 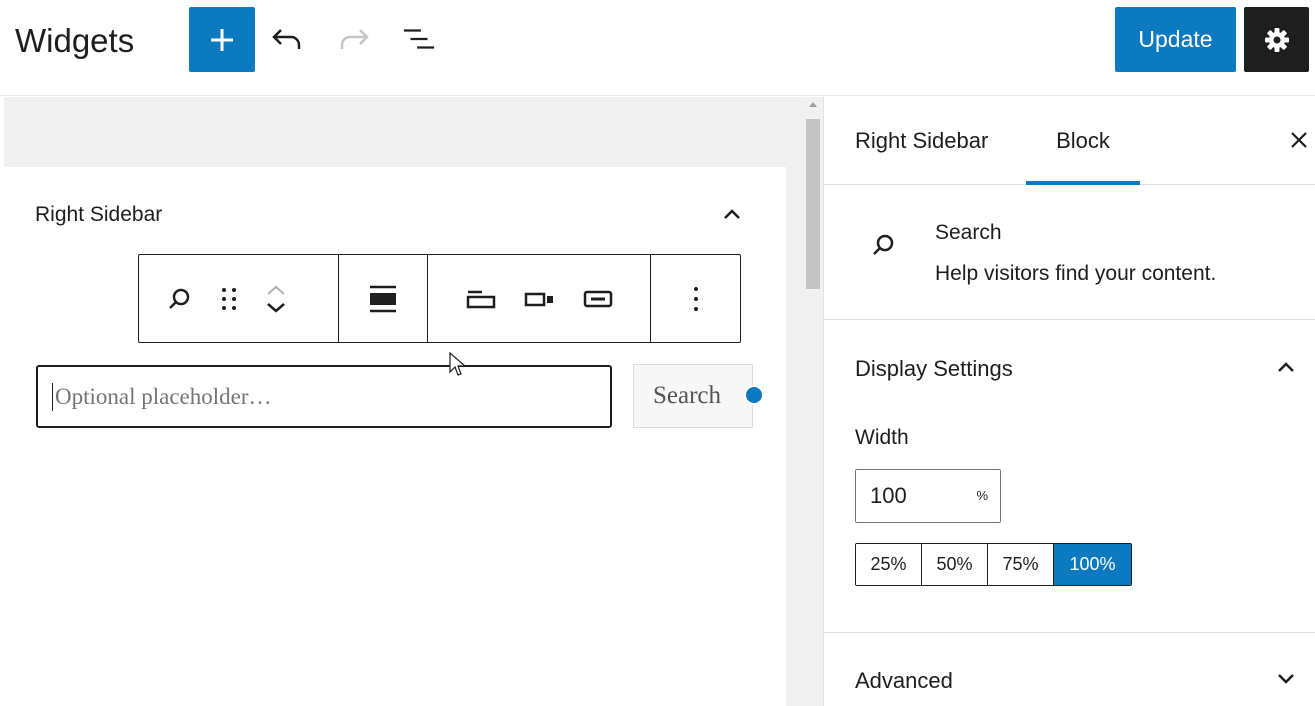 What do you see at coordinates (1069, 253) in the screenshot?
I see `block-card: Search Help visitors find your content.` at bounding box center [1069, 253].